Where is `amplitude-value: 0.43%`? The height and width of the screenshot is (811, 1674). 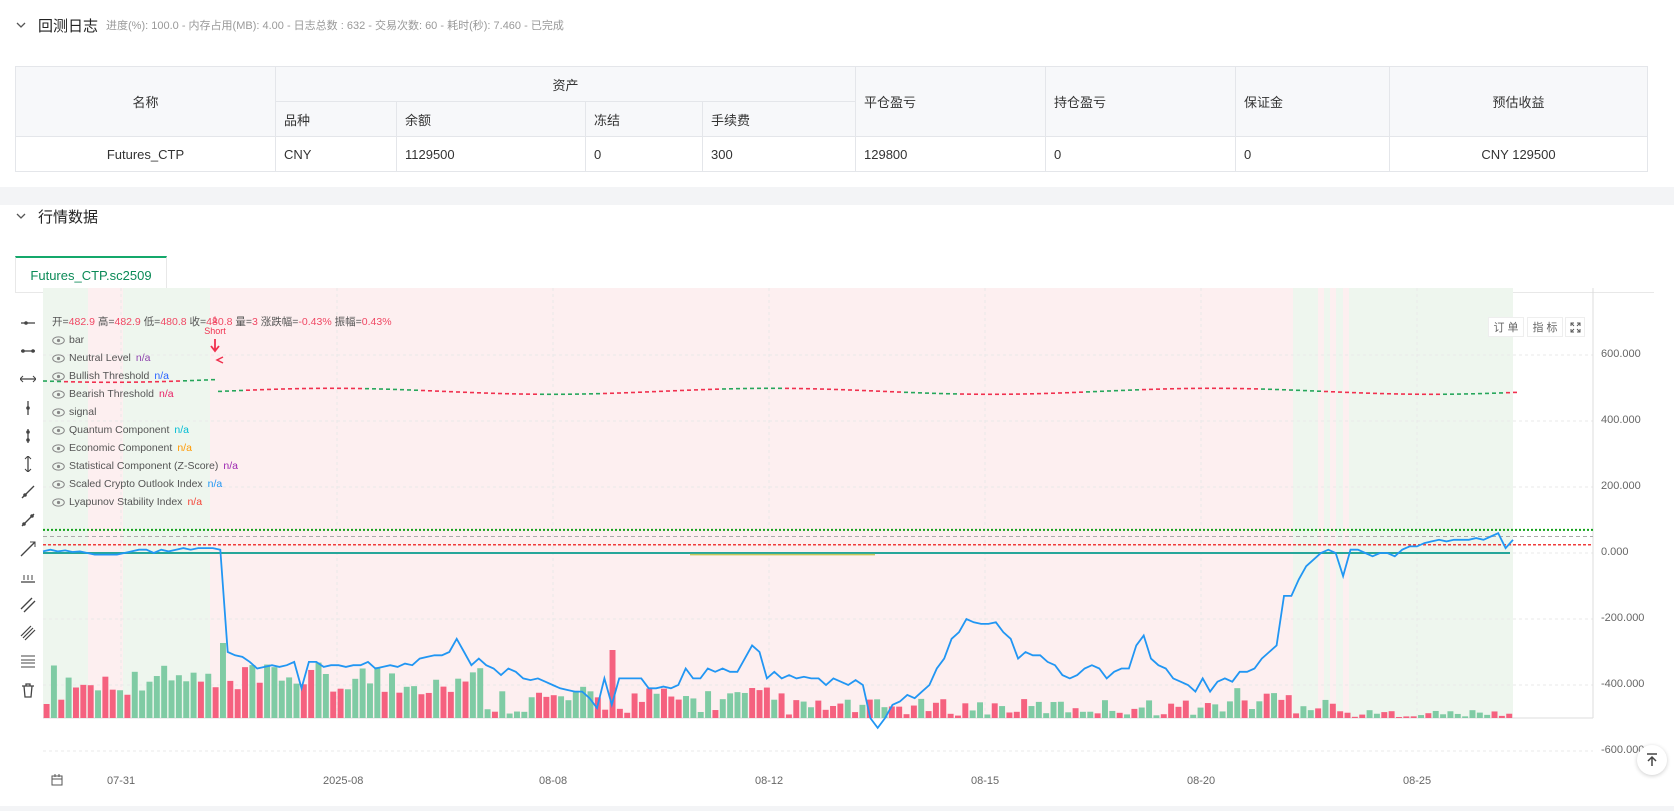
amplitude-value: 0.43% is located at coordinates (376, 322).